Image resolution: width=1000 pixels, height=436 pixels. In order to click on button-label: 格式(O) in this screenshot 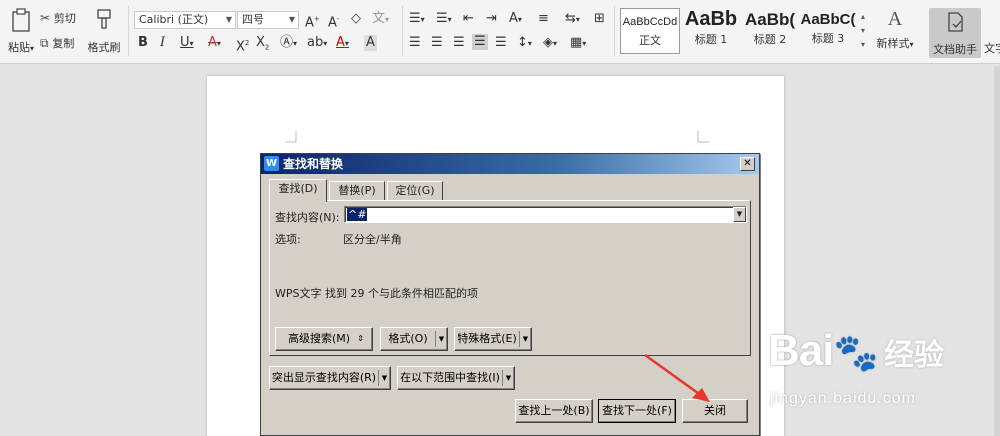, I will do `click(408, 338)`.